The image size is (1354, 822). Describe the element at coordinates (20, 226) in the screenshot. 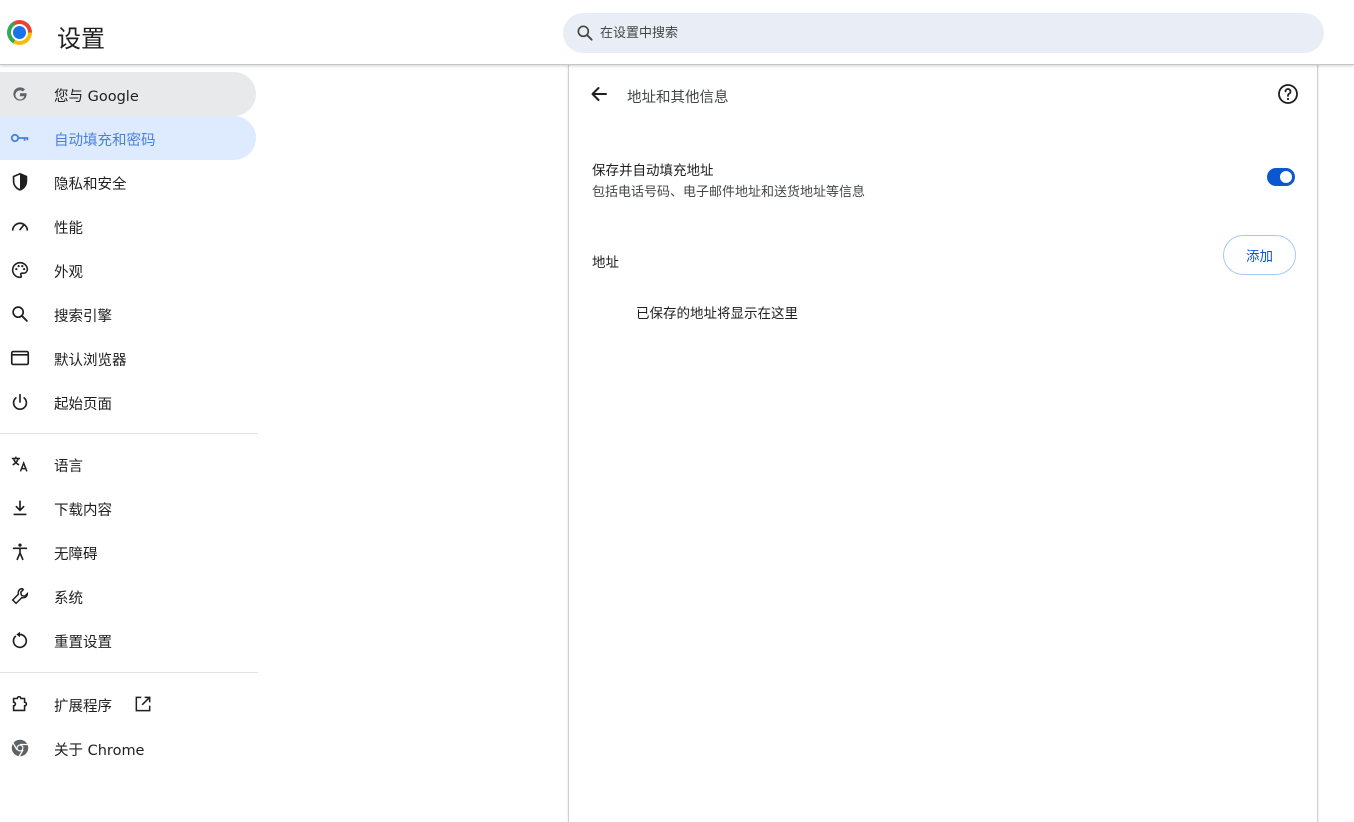

I see `gauge-icon` at that location.